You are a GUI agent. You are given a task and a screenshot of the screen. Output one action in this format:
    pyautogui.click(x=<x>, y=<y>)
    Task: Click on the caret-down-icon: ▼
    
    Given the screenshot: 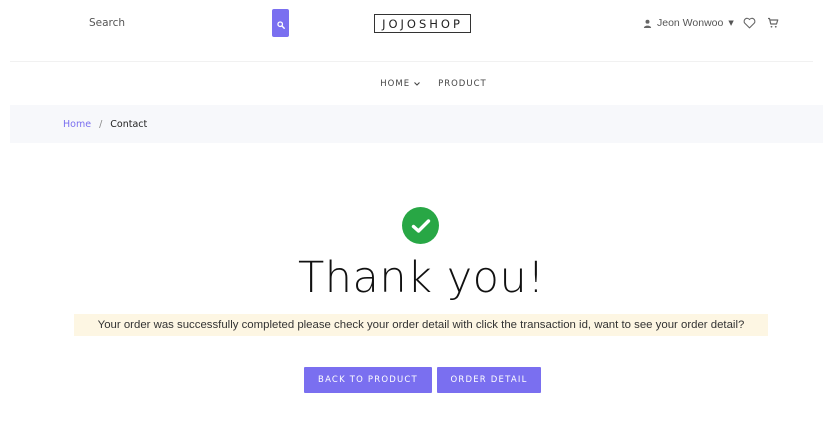 What is the action you would take?
    pyautogui.click(x=730, y=23)
    